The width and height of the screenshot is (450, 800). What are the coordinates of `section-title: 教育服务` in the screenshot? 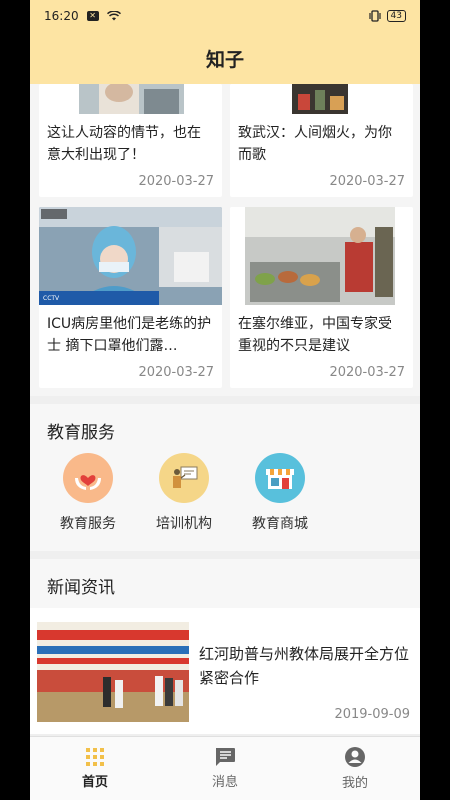 It's located at (81, 433).